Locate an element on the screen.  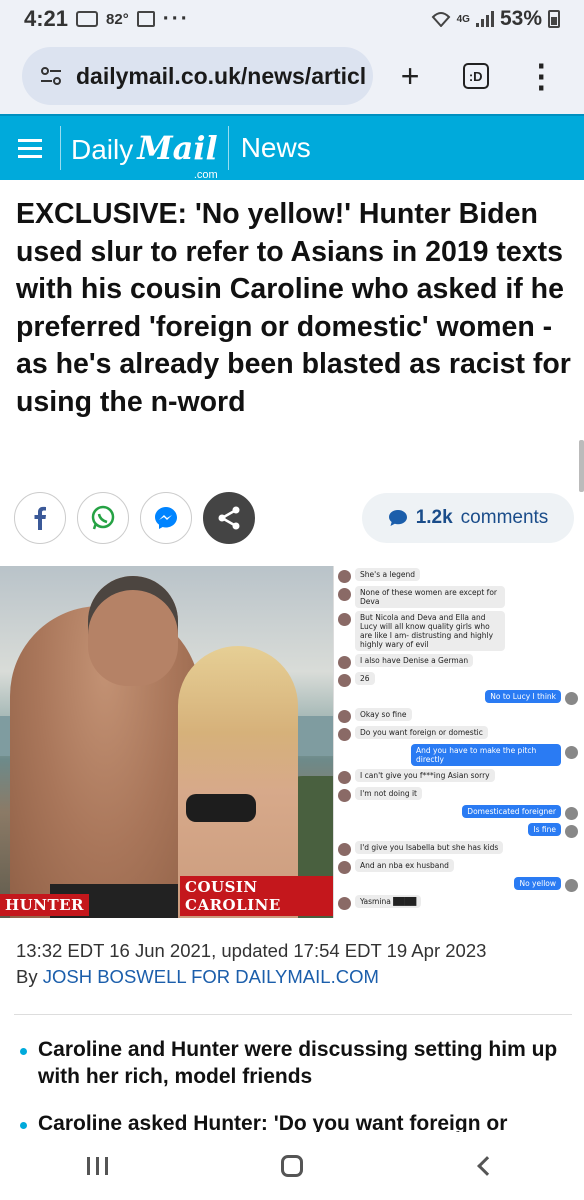
chat-bubble: No to Lucy I think is located at coordinates (523, 696).